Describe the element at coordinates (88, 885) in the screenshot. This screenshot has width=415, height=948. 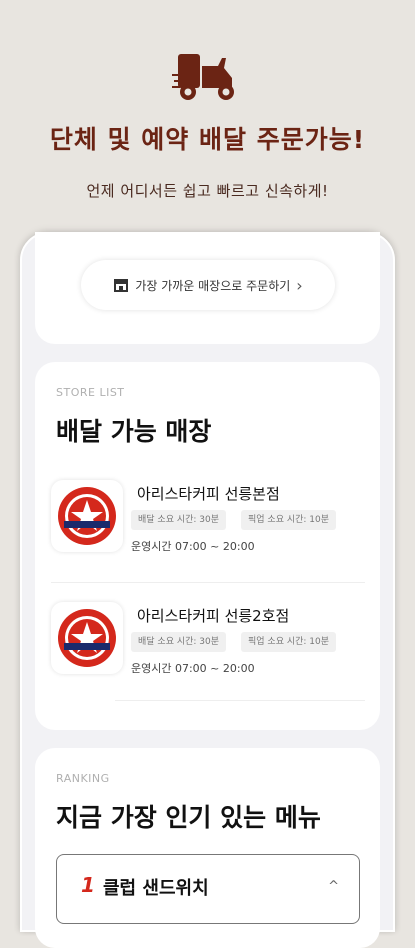
I see `rank-number: 1` at that location.